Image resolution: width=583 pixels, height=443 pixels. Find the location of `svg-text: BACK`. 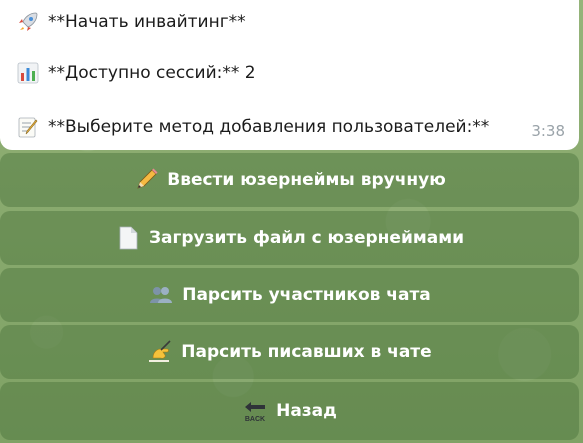

svg-text: BACK is located at coordinates (255, 419).